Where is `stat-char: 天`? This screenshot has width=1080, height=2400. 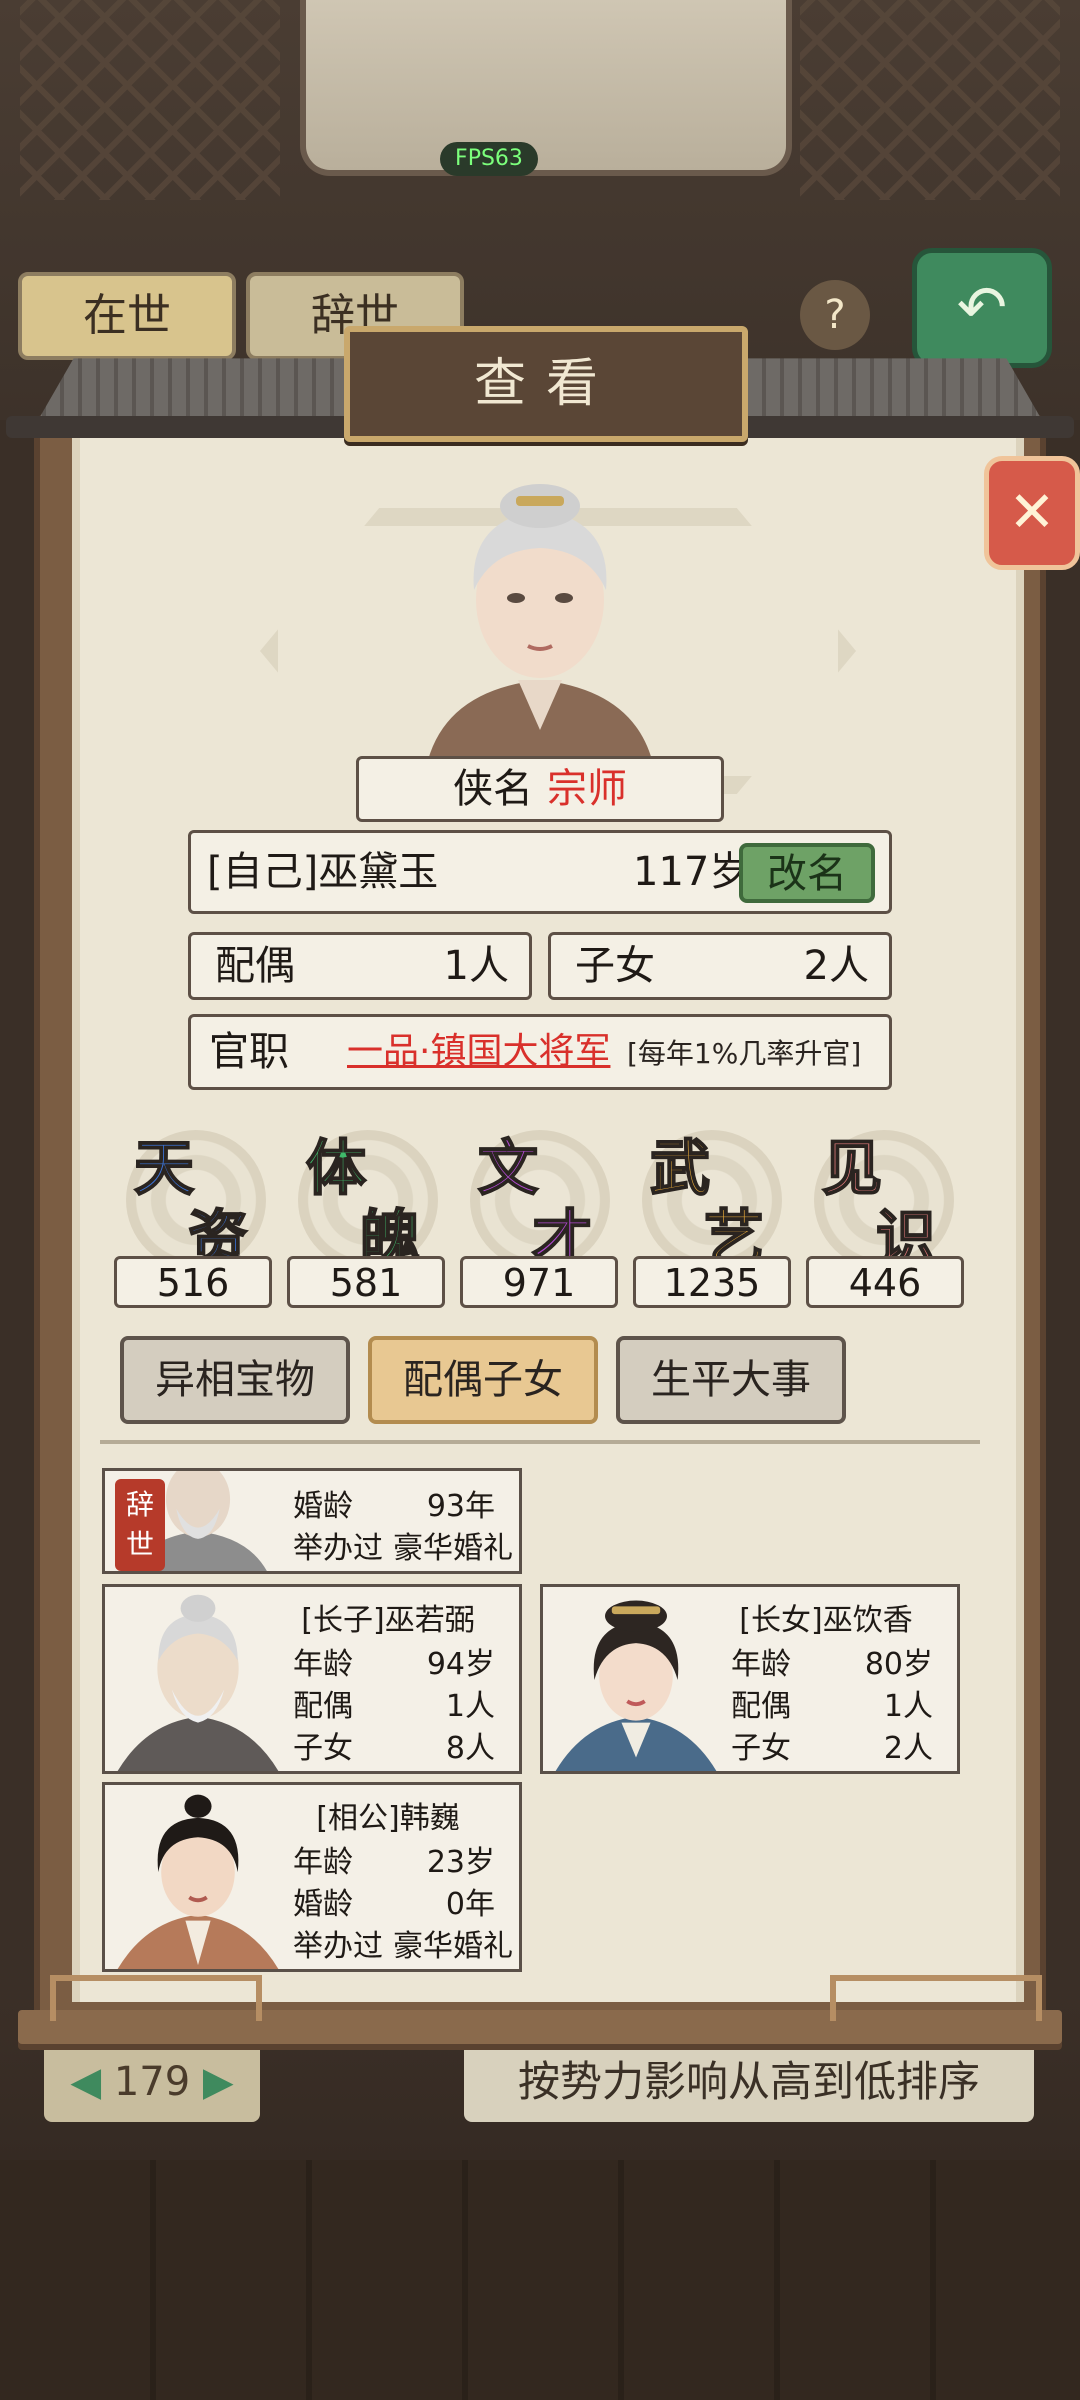
stat-char: 天 is located at coordinates (164, 1169).